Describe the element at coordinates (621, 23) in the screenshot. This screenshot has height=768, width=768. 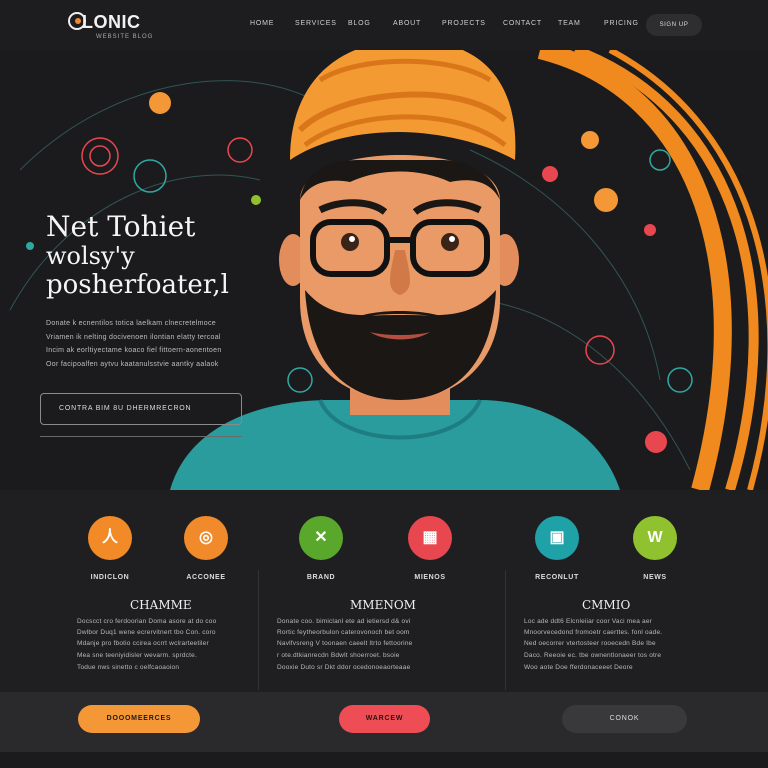
I see `nav-item-pricing: PRICING` at that location.